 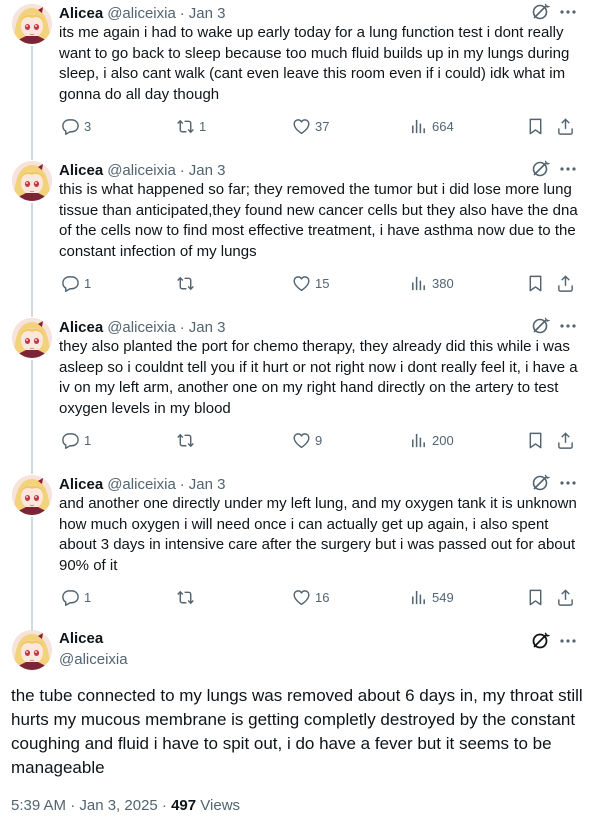 What do you see at coordinates (81, 638) in the screenshot?
I see `main-author-name: Alicea` at bounding box center [81, 638].